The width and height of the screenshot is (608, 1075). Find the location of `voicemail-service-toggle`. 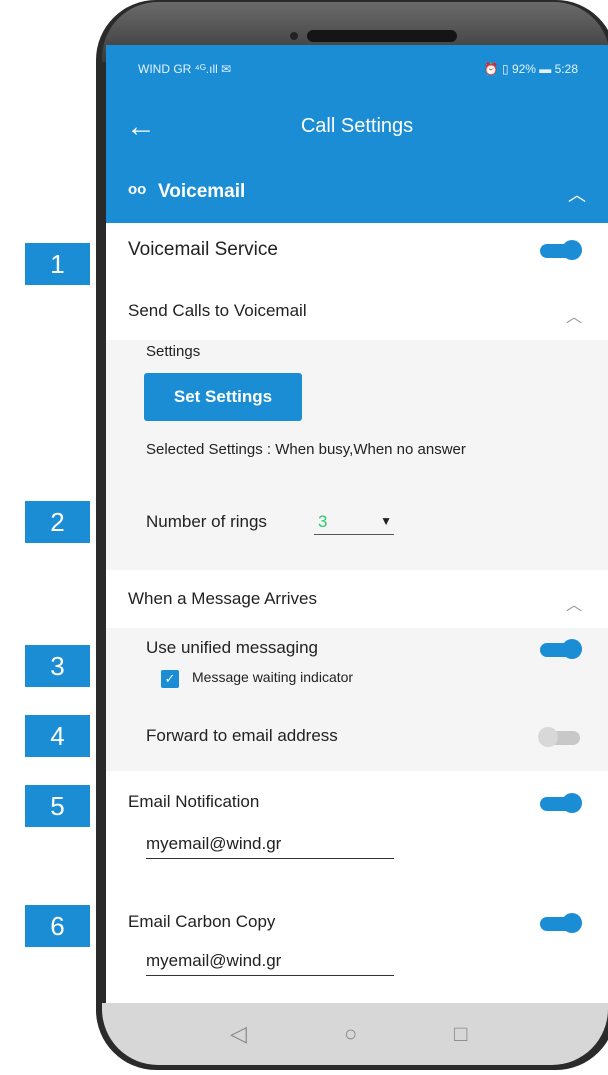

voicemail-service-toggle is located at coordinates (561, 250).